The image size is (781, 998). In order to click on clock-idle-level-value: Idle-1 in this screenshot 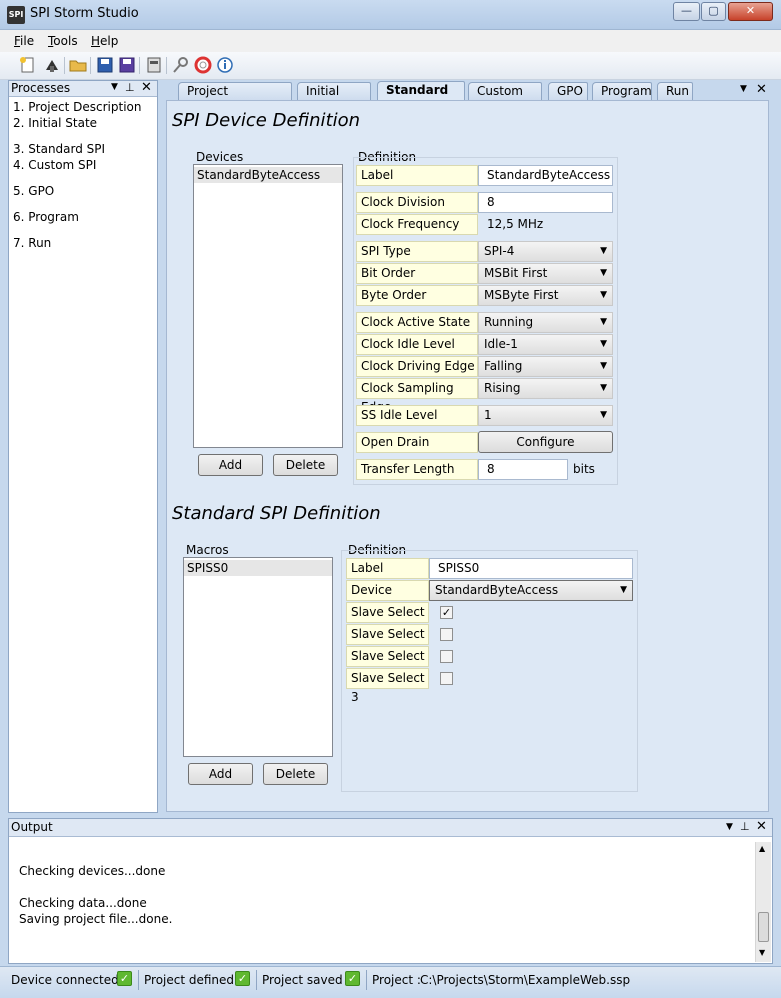, I will do `click(501, 344)`.